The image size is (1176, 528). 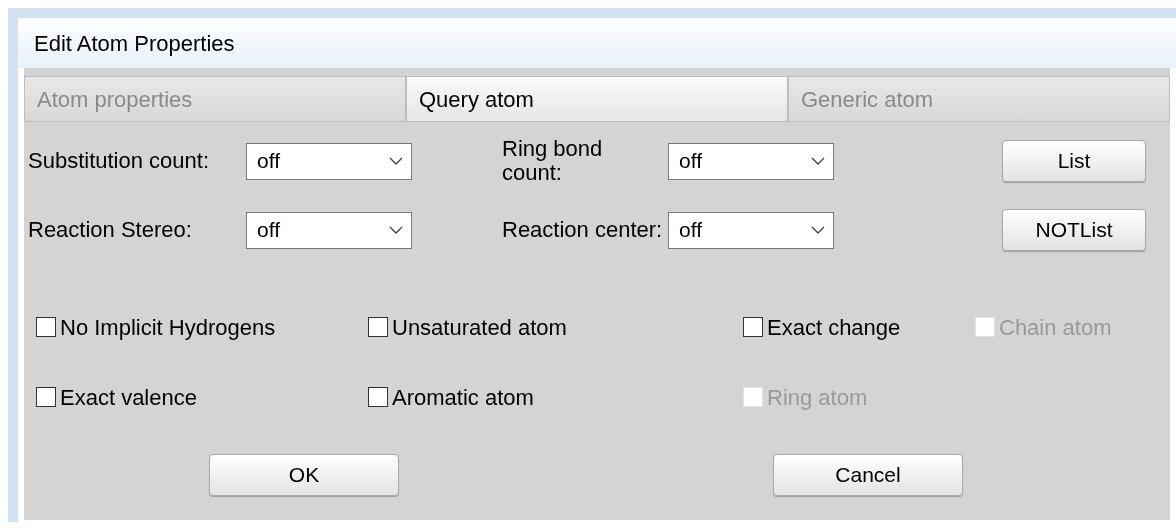 I want to click on checkbox-label: Unsaturated atom, so click(x=479, y=327).